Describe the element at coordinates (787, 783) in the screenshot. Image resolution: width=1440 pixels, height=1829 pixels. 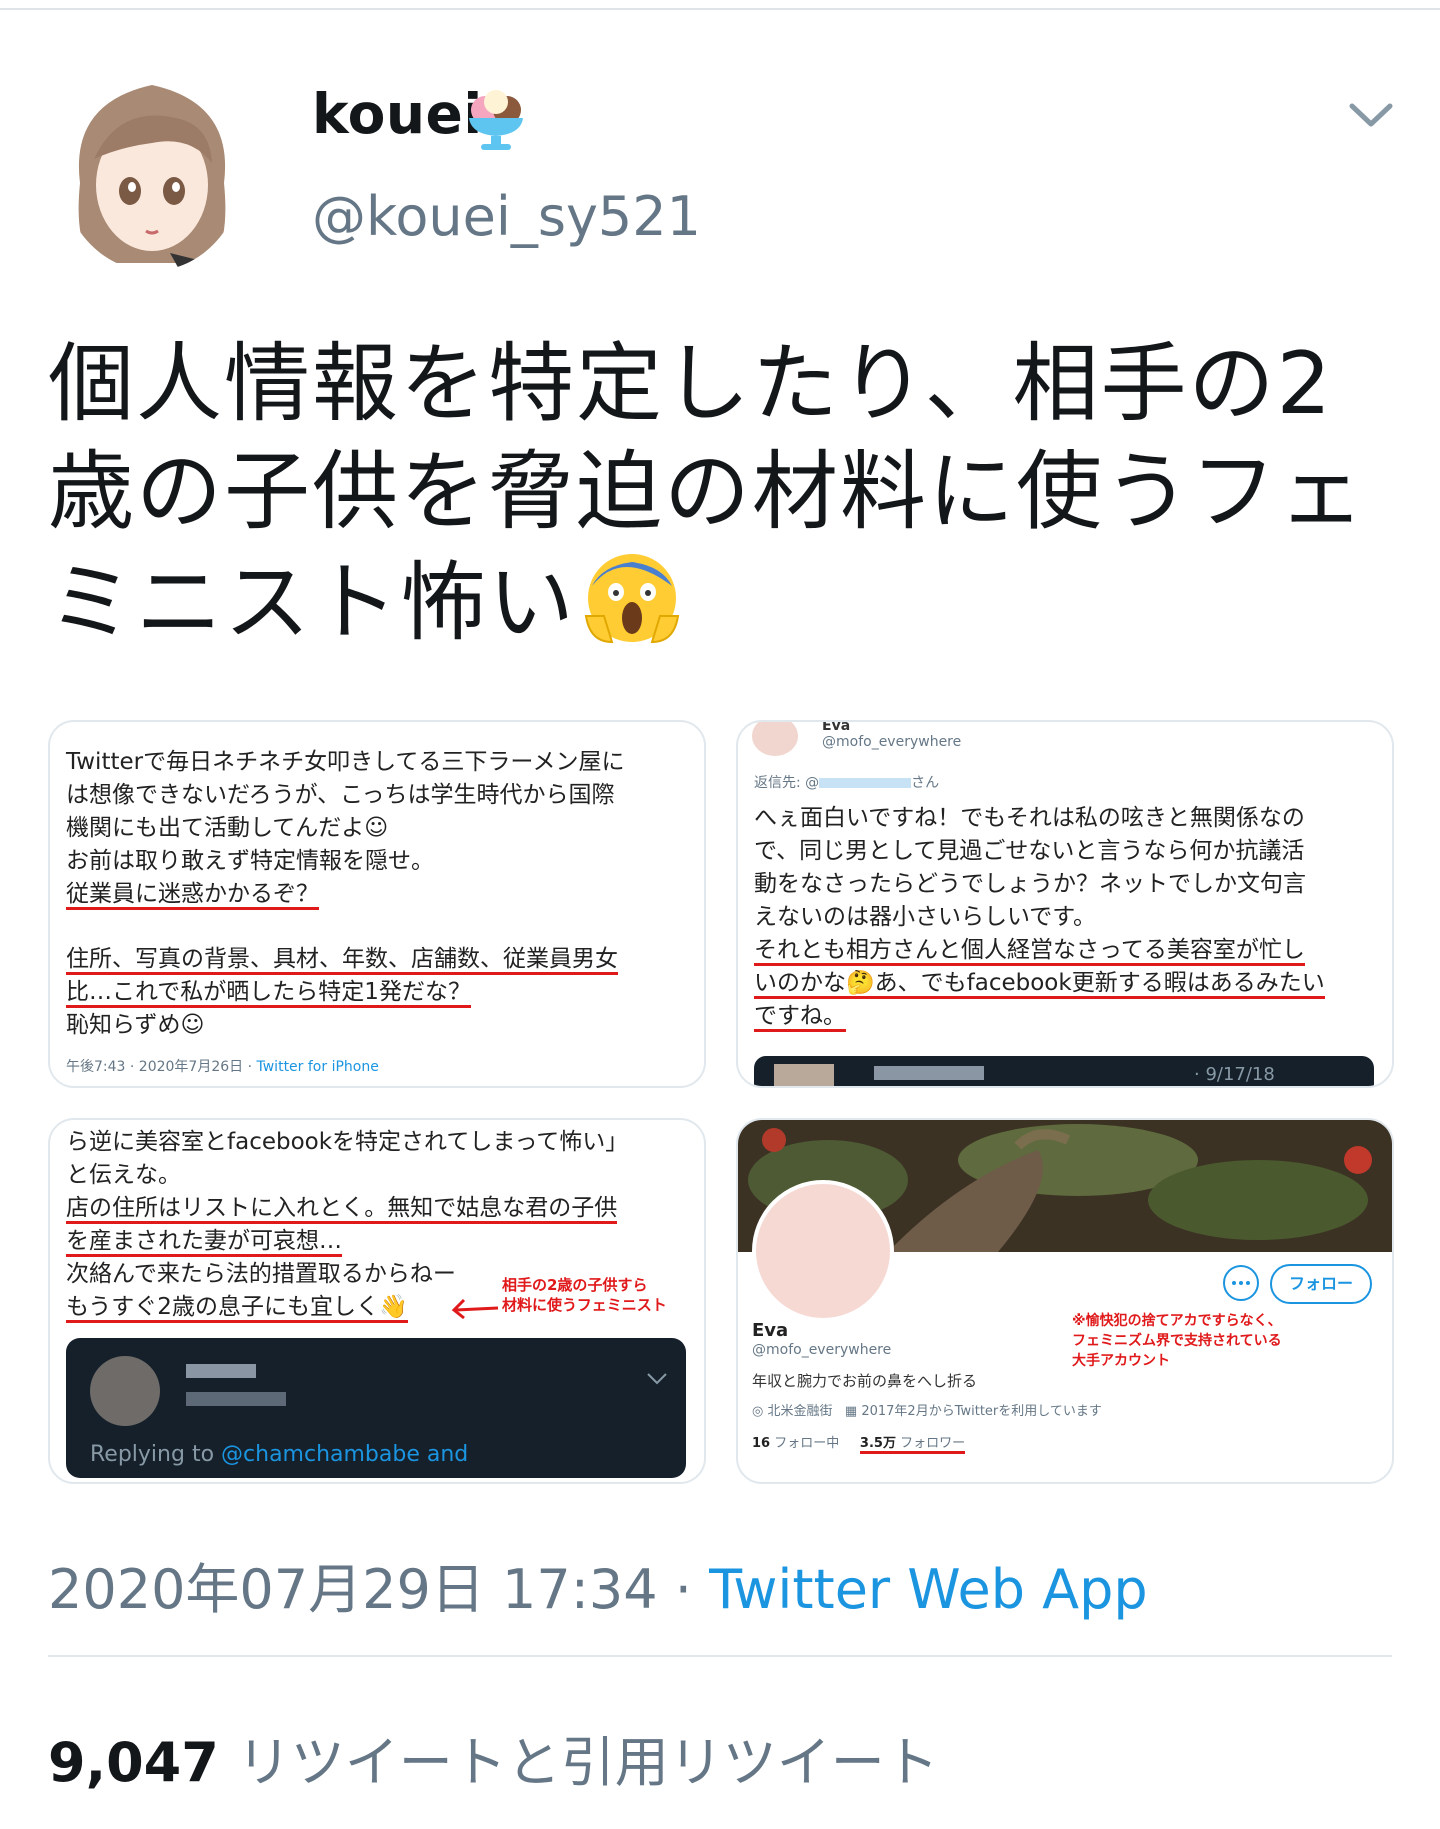
I see `reply-prefix: 返信先: @` at that location.